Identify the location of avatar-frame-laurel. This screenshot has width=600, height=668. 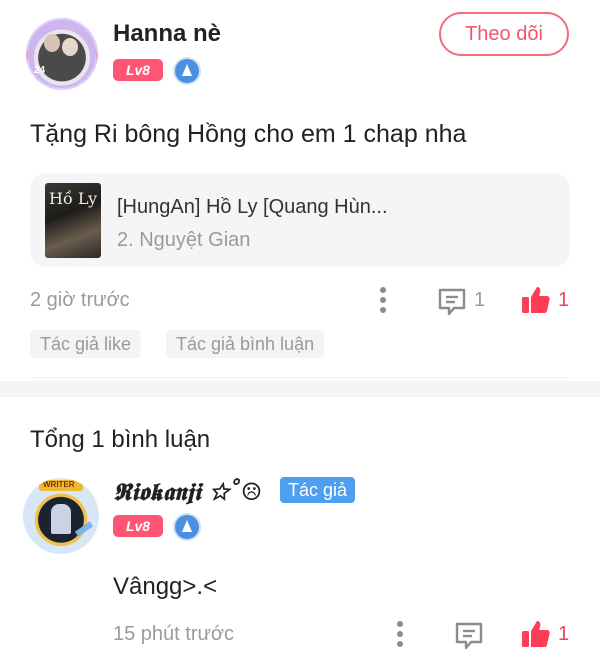
(91, 67).